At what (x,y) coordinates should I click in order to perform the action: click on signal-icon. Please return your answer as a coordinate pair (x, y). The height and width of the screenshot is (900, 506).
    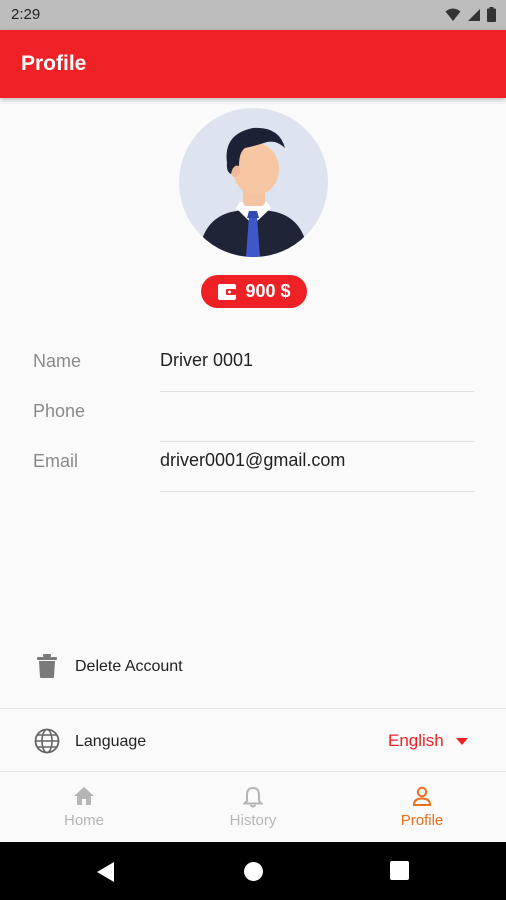
    Looking at the image, I should click on (474, 14).